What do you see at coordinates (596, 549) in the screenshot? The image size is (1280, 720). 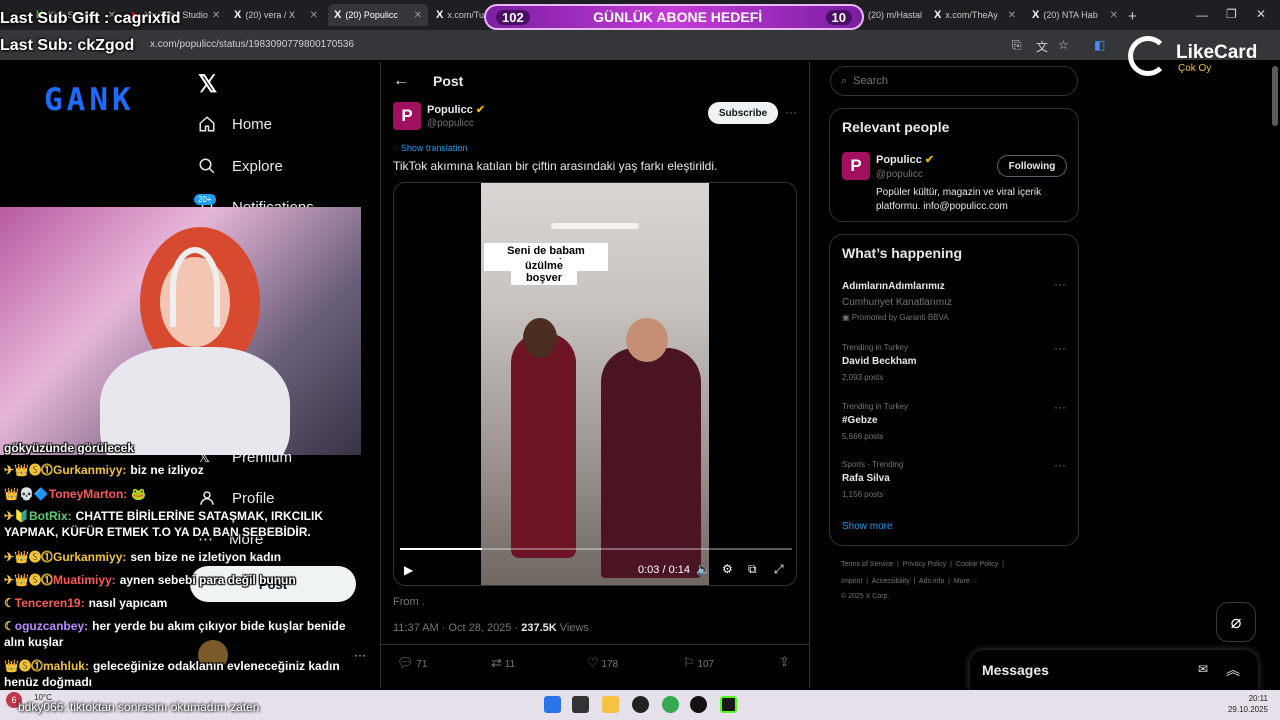 I see `video-progress-track` at bounding box center [596, 549].